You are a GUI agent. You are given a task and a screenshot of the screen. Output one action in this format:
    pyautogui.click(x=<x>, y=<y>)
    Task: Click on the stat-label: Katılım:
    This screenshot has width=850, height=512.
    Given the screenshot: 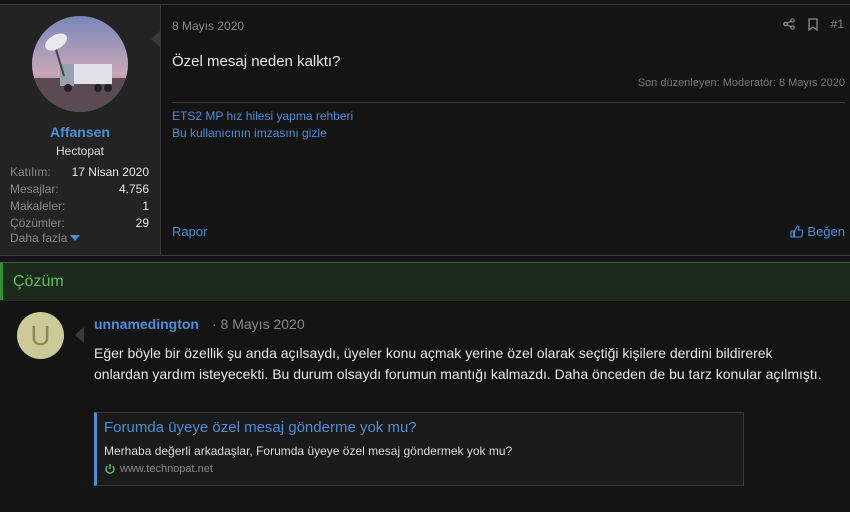 What is the action you would take?
    pyautogui.click(x=30, y=172)
    